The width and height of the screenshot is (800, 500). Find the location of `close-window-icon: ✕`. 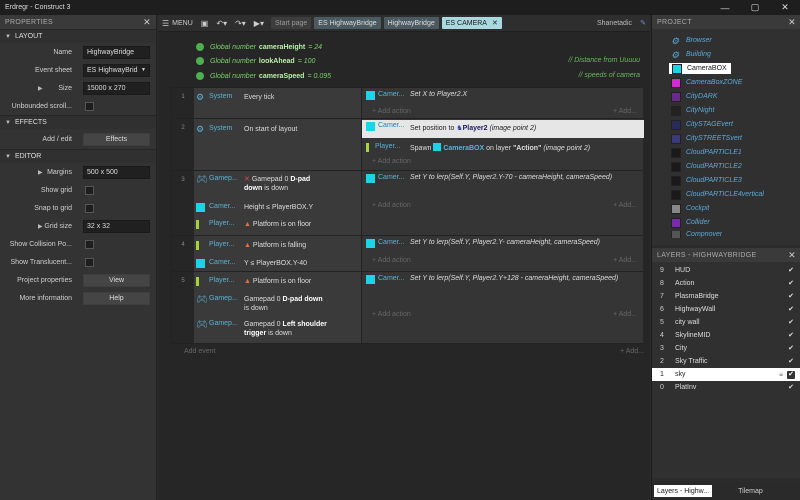

close-window-icon: ✕ is located at coordinates (785, 7).